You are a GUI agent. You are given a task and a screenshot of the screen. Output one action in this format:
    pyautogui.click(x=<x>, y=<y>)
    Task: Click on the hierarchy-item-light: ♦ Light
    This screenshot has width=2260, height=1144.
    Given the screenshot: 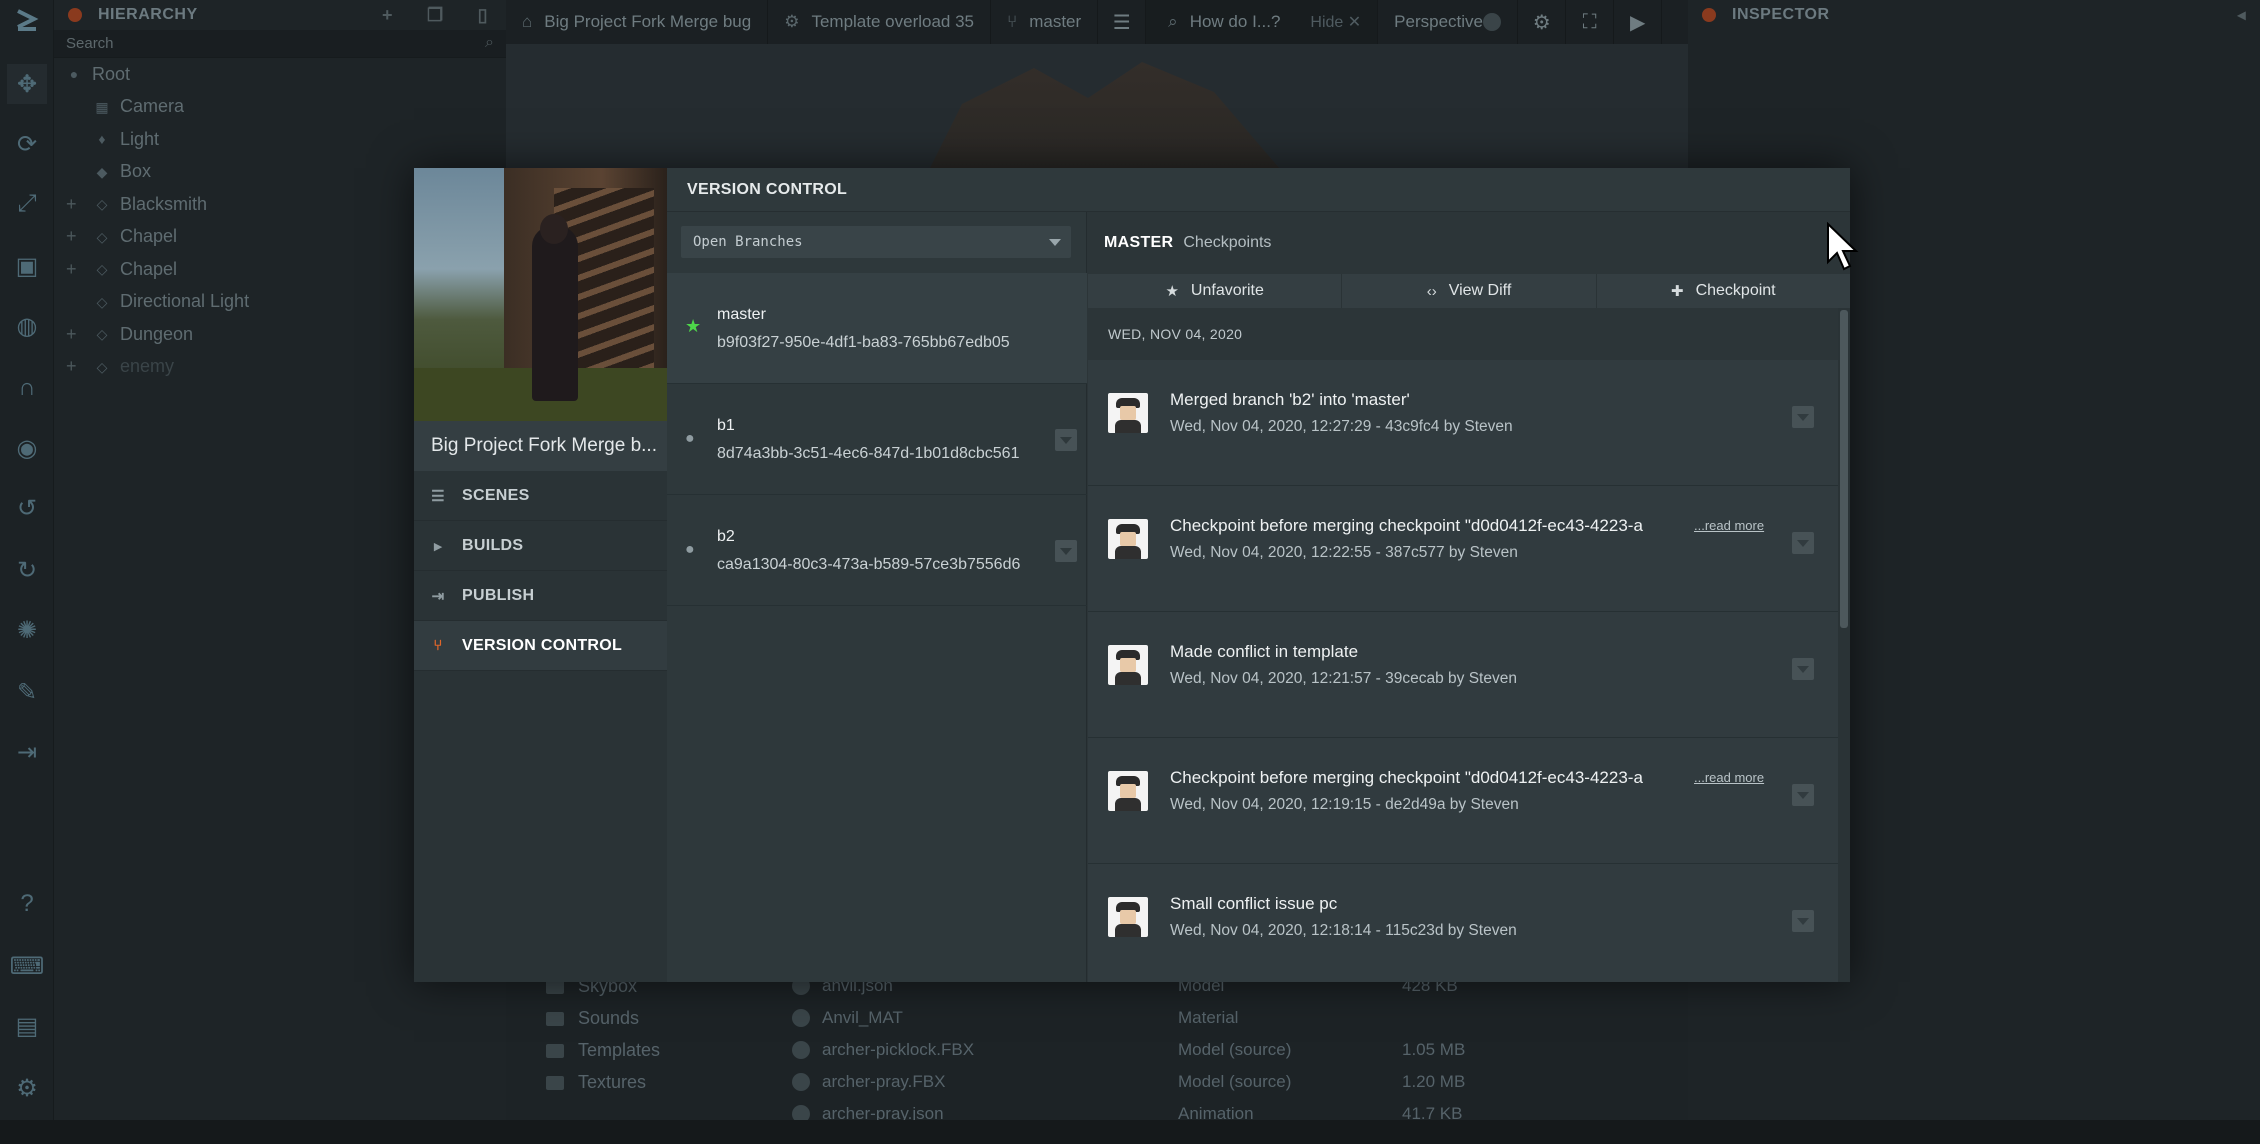 What is the action you would take?
    pyautogui.click(x=280, y=139)
    